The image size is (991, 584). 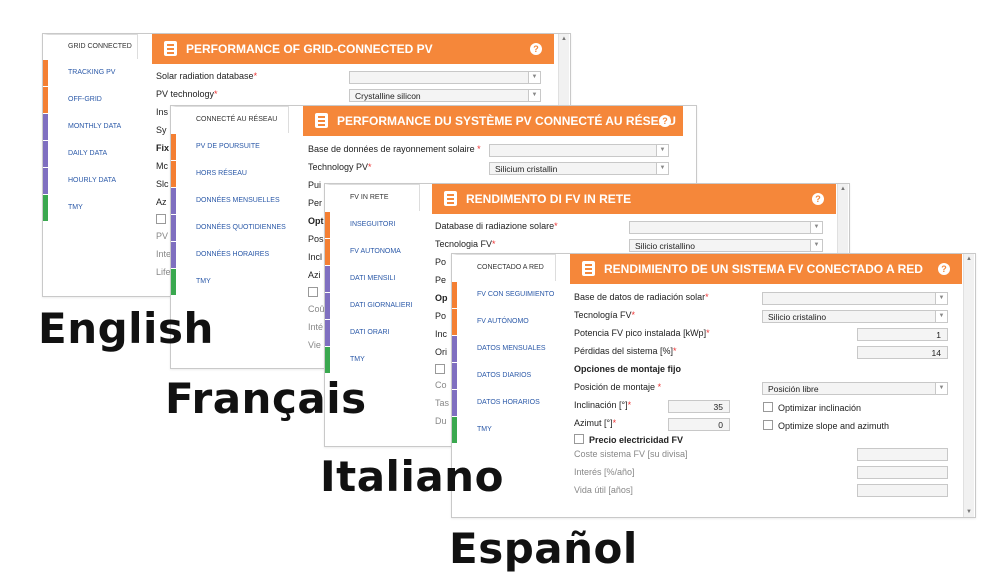 What do you see at coordinates (372, 225) in the screenshot?
I see `tab-inseguitori: INSEGUITORI` at bounding box center [372, 225].